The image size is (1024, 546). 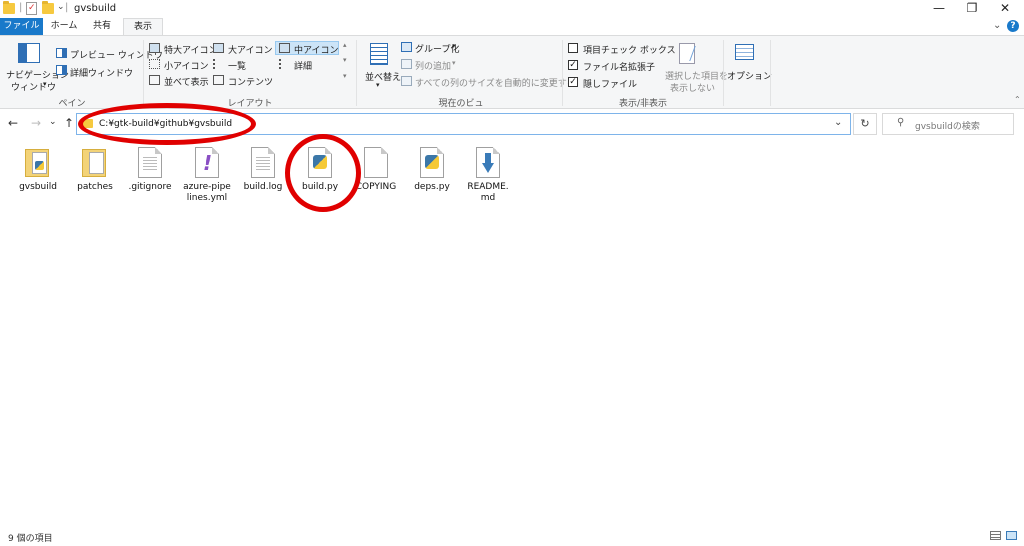 What do you see at coordinates (284, 64) in the screenshot?
I see `details-icon` at bounding box center [284, 64].